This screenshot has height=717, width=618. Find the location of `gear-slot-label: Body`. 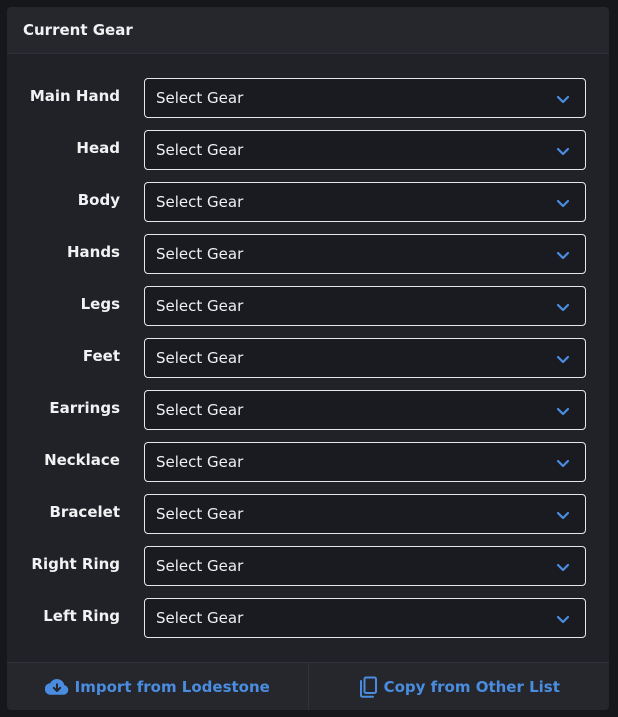

gear-slot-label: Body is located at coordinates (98, 200).